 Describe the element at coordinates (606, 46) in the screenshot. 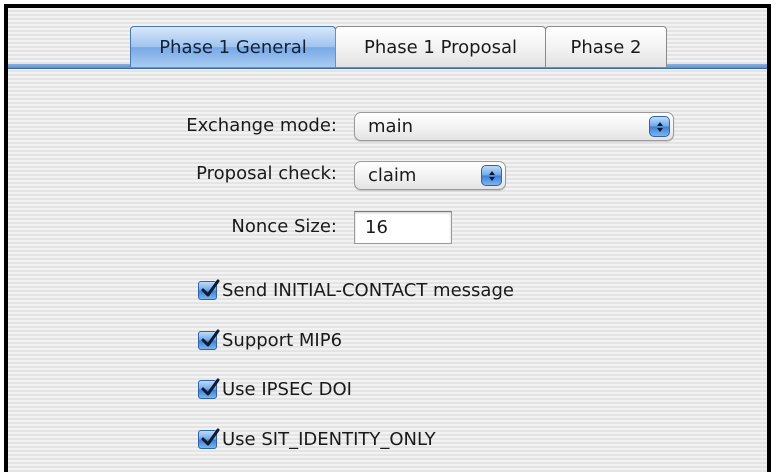

I see `tab-phase-2: Phase 2` at that location.